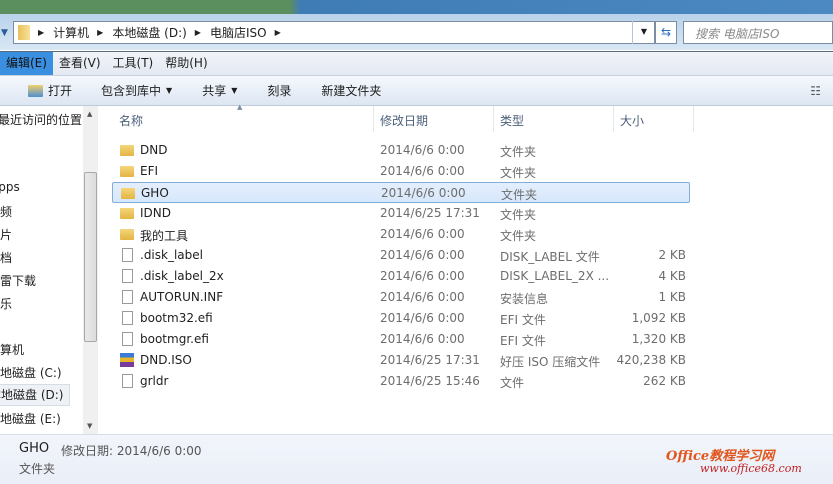 The image size is (833, 484). What do you see at coordinates (149, 32) in the screenshot?
I see `breadcrumb-drive-d: 本地磁盘 (D:)` at bounding box center [149, 32].